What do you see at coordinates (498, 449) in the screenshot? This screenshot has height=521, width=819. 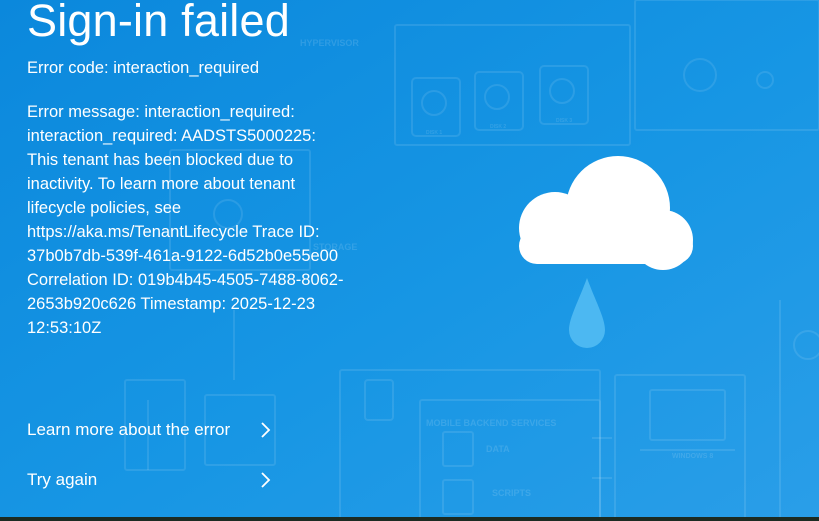 I see `bg-label-data: DATA` at bounding box center [498, 449].